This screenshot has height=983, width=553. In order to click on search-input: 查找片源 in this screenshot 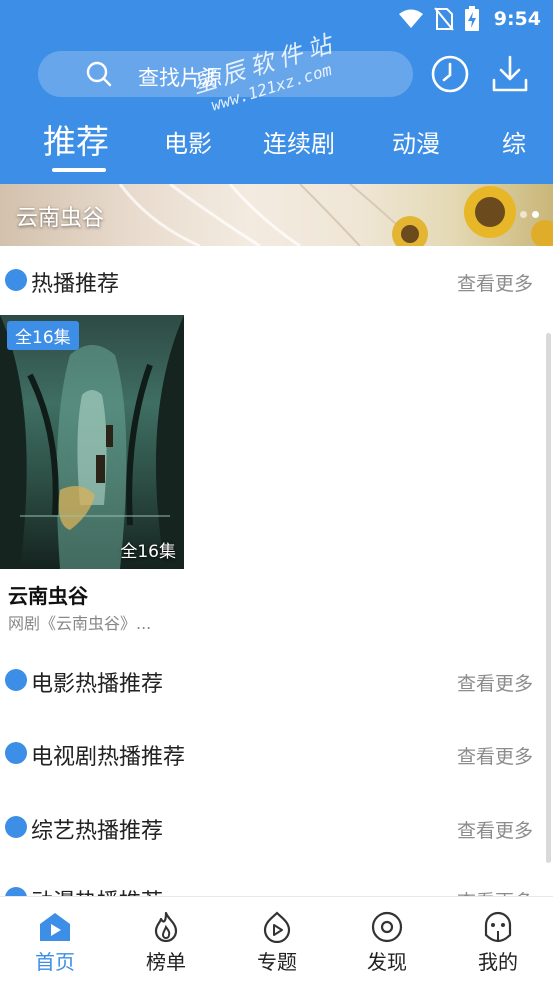, I will do `click(225, 74)`.